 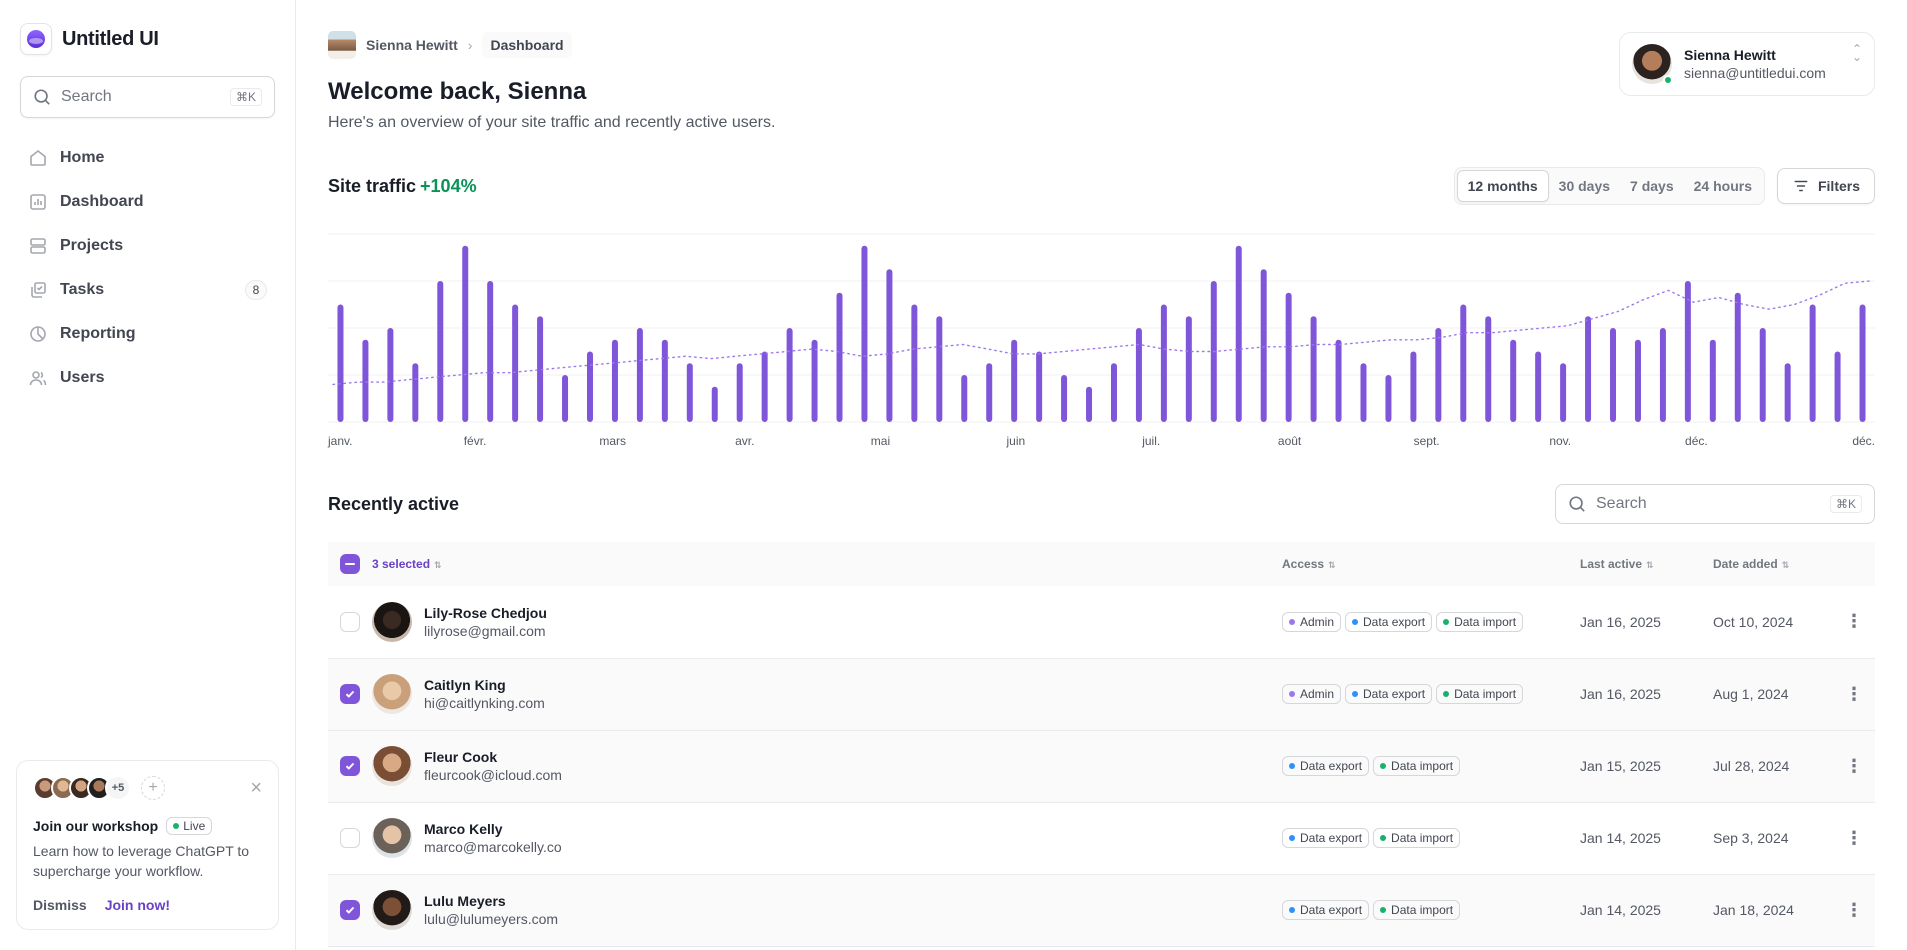 I want to click on x-axis-label: avr., so click(x=745, y=441).